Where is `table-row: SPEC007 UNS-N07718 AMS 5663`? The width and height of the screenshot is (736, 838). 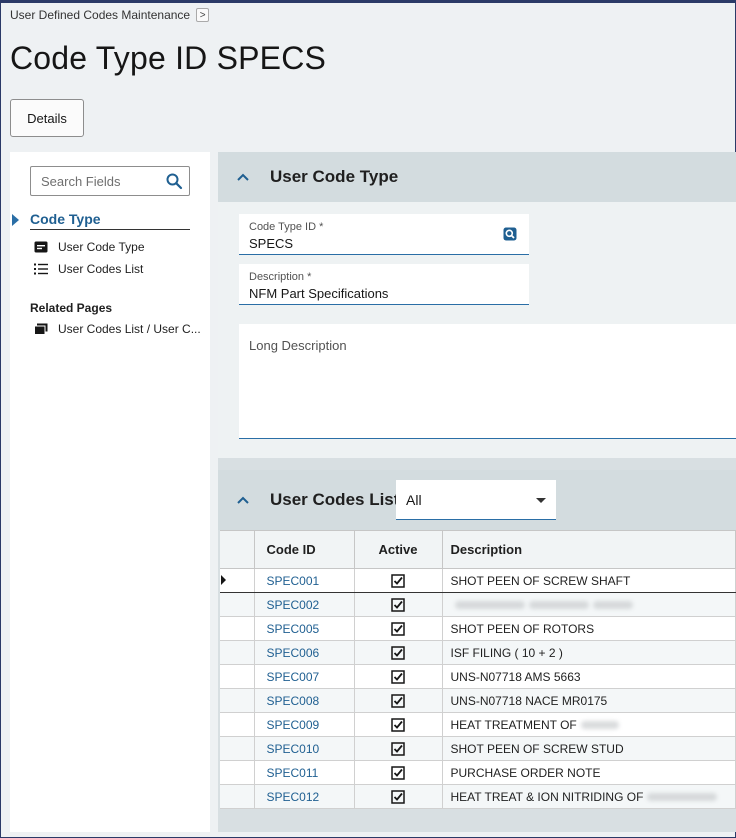
table-row: SPEC007 UNS-N07718 AMS 5663 is located at coordinates (478, 676).